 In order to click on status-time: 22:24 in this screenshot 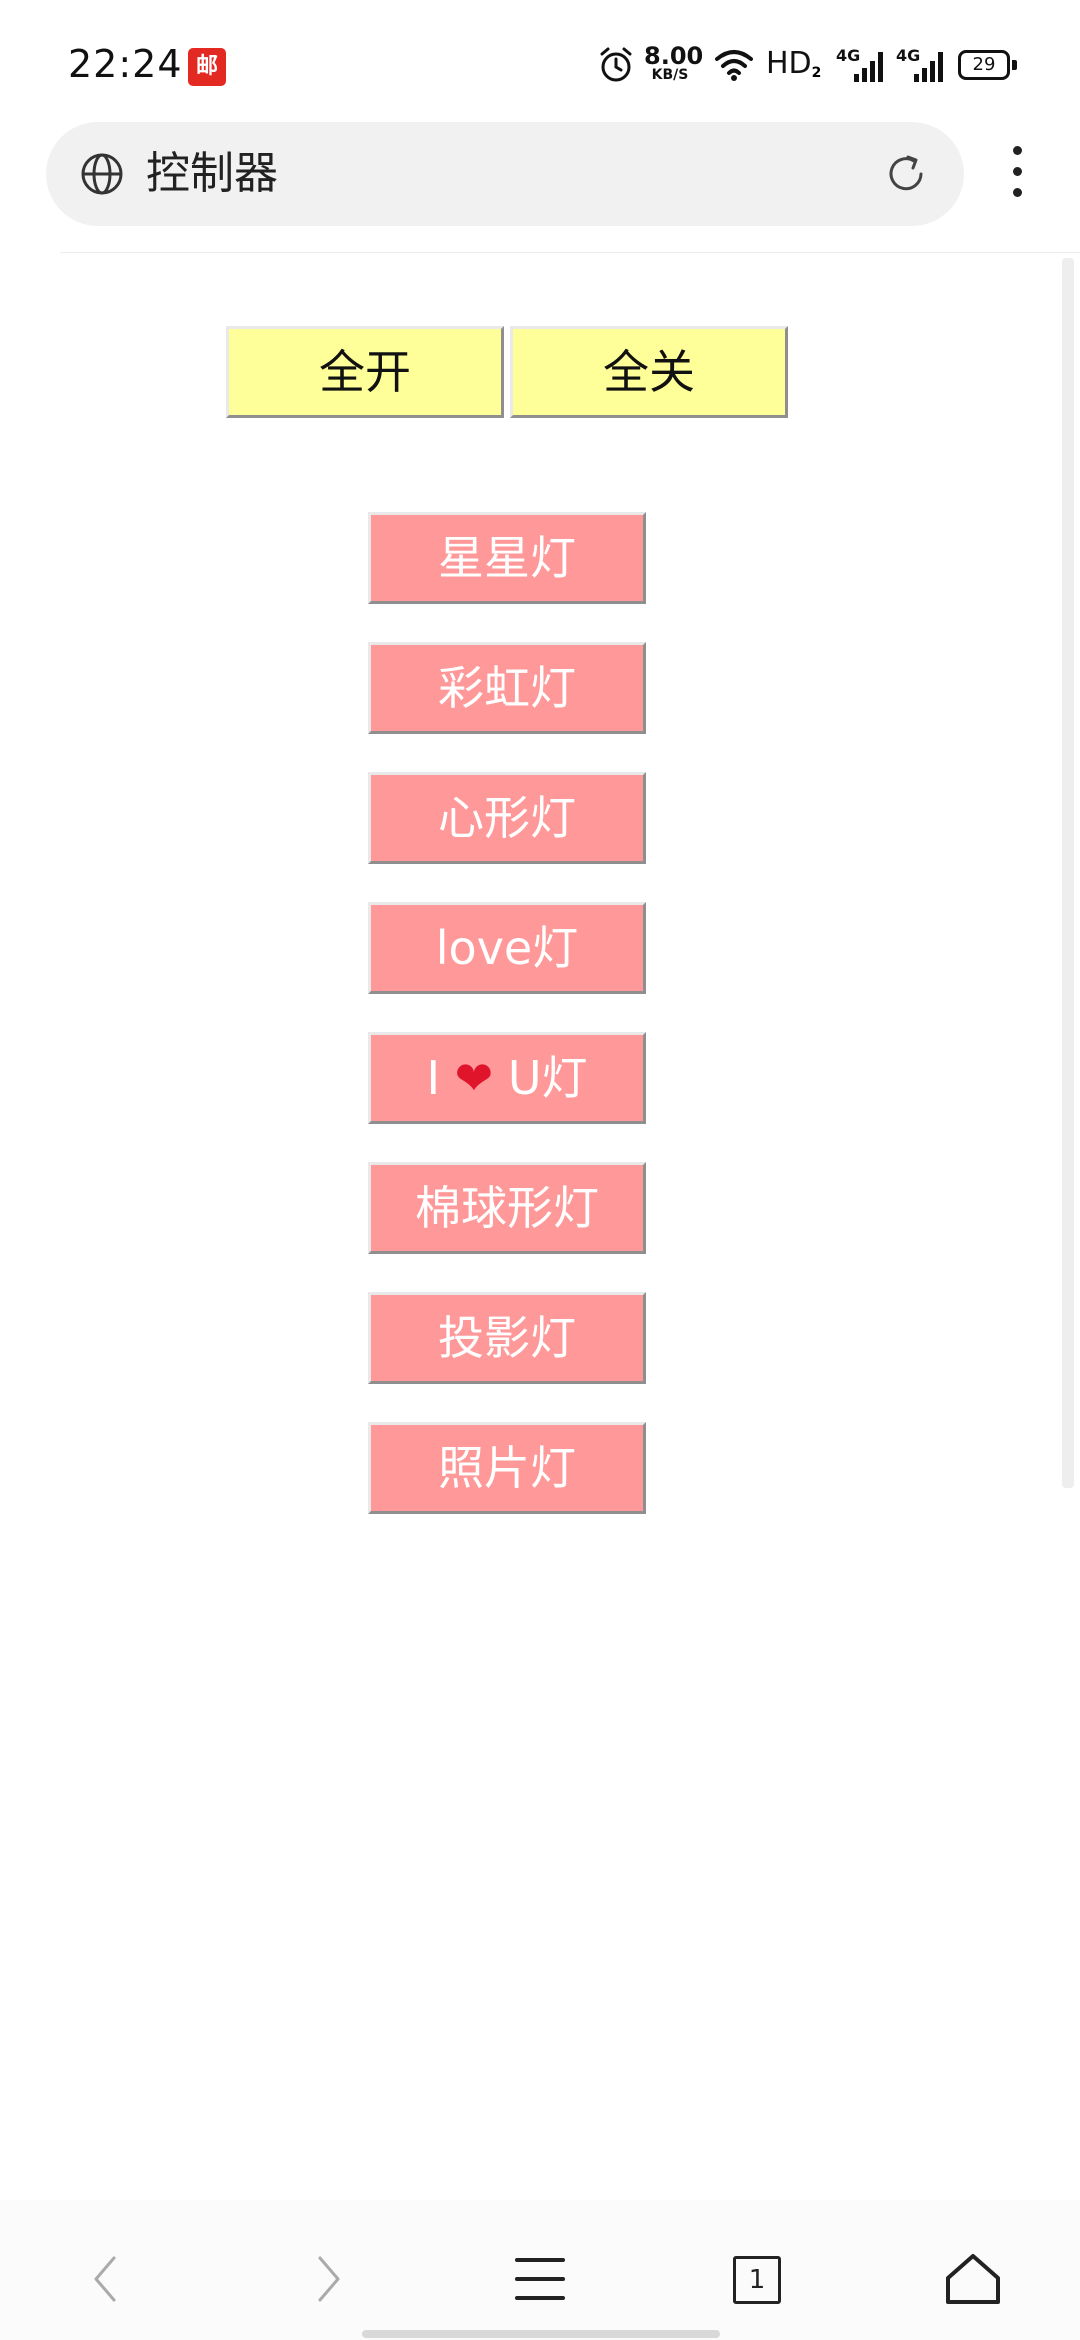, I will do `click(125, 64)`.